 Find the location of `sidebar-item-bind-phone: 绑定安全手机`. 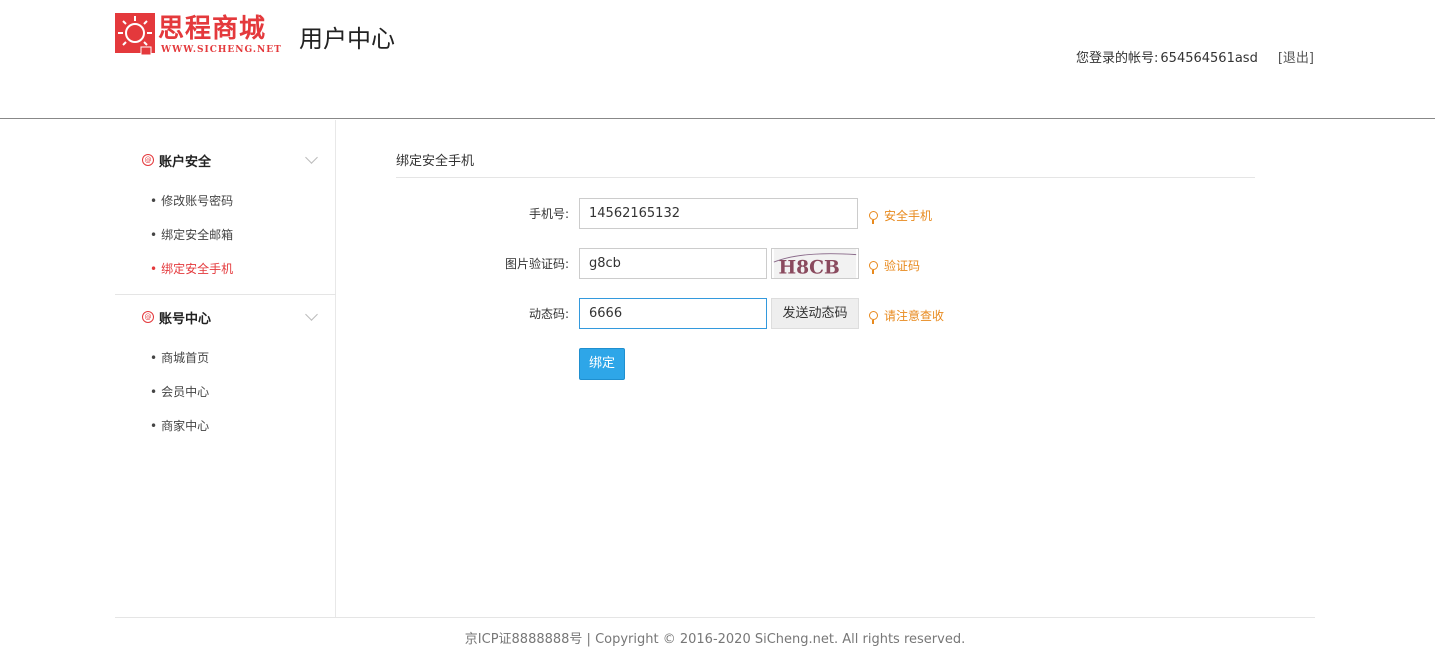

sidebar-item-bind-phone: 绑定安全手机 is located at coordinates (191, 268).